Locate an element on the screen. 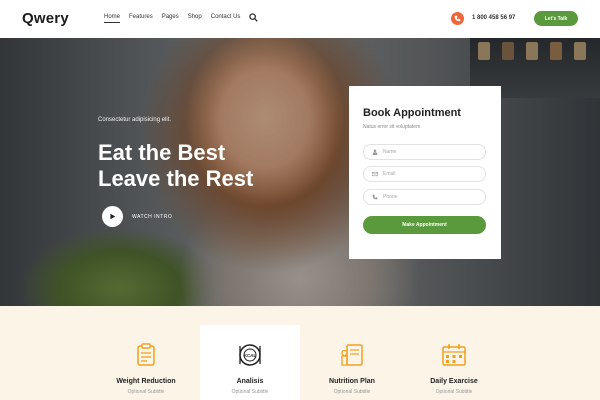  user-icon is located at coordinates (375, 152).